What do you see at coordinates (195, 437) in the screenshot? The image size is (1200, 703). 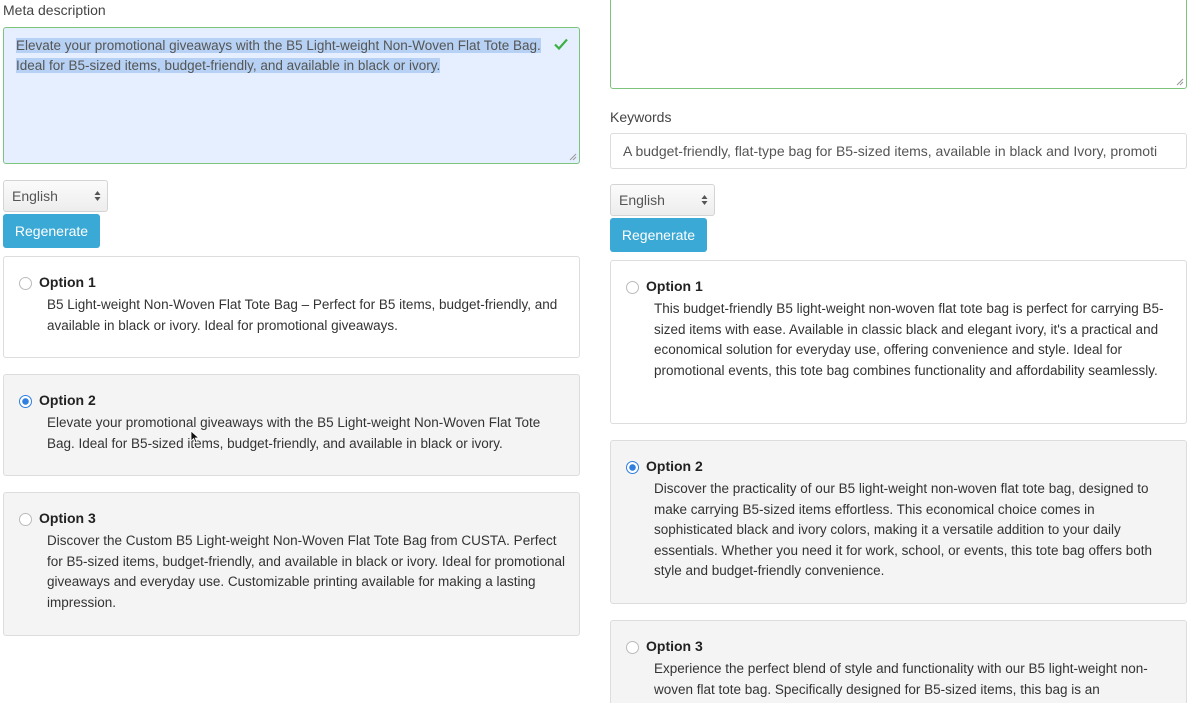 I see `mouse-cursor-icon` at bounding box center [195, 437].